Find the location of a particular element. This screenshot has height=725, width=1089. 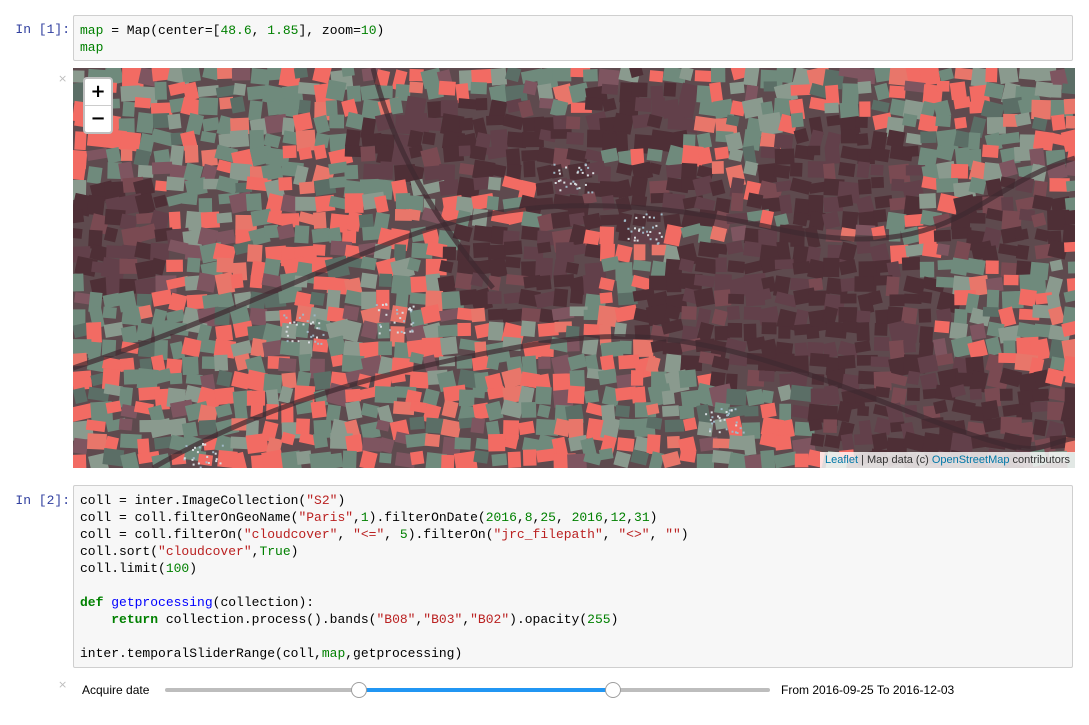

zoom-in-button: + is located at coordinates (98, 92).